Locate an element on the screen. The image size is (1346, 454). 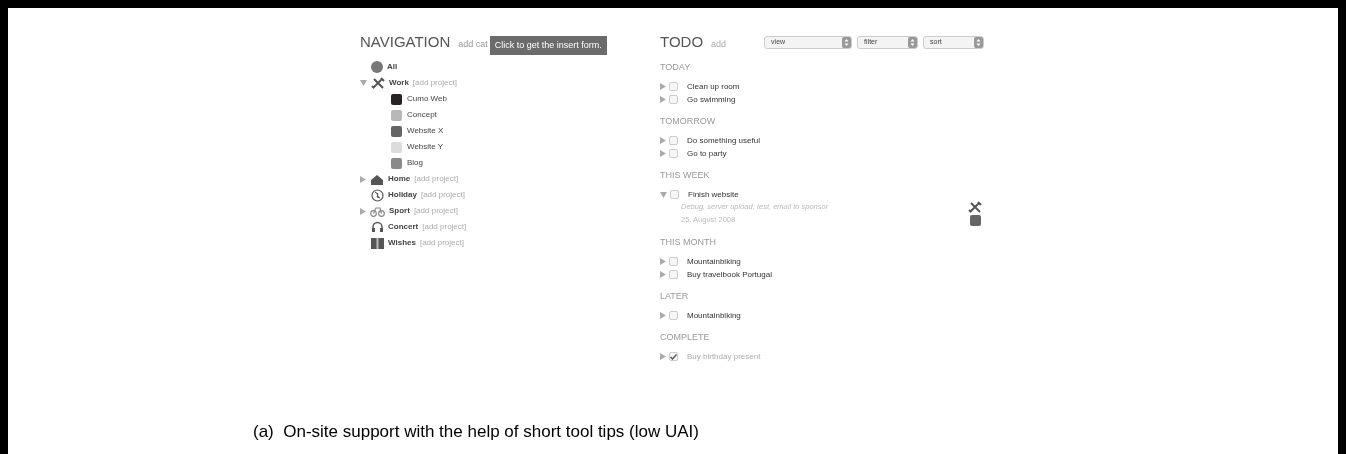
category-item: All is located at coordinates (392, 67).